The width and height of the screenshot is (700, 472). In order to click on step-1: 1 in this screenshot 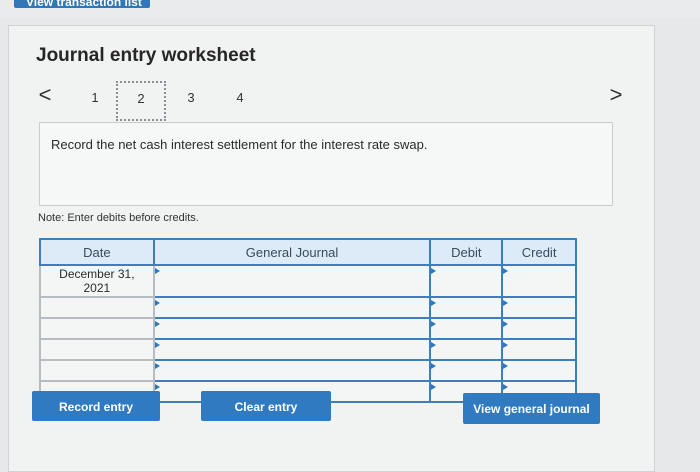, I will do `click(95, 97)`.